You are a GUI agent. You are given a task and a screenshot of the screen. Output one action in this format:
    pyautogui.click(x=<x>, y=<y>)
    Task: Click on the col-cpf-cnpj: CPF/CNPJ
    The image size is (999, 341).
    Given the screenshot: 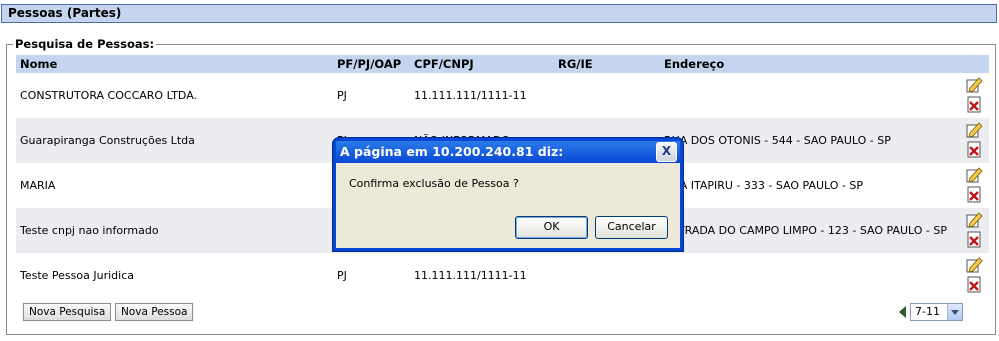 What is the action you would take?
    pyautogui.click(x=444, y=64)
    